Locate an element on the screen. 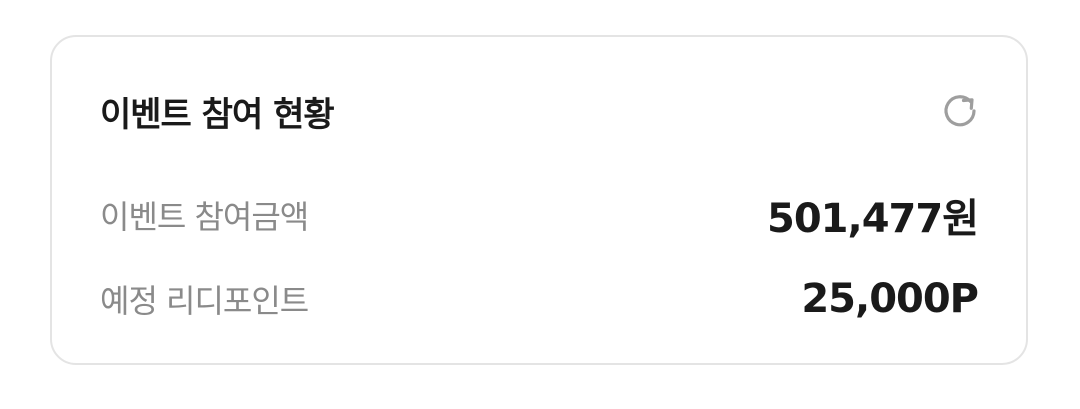  refresh-button is located at coordinates (960, 111).